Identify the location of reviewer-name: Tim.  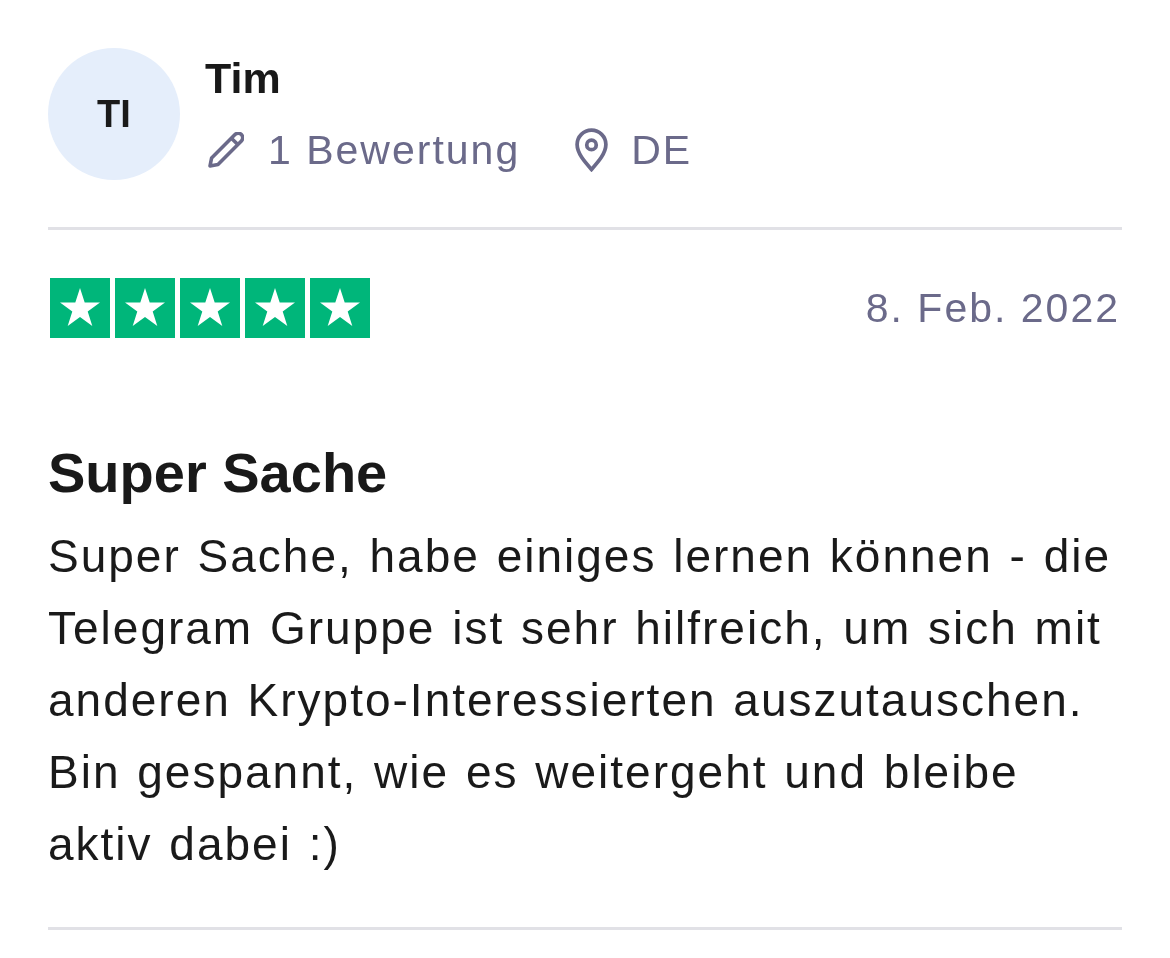
(243, 78).